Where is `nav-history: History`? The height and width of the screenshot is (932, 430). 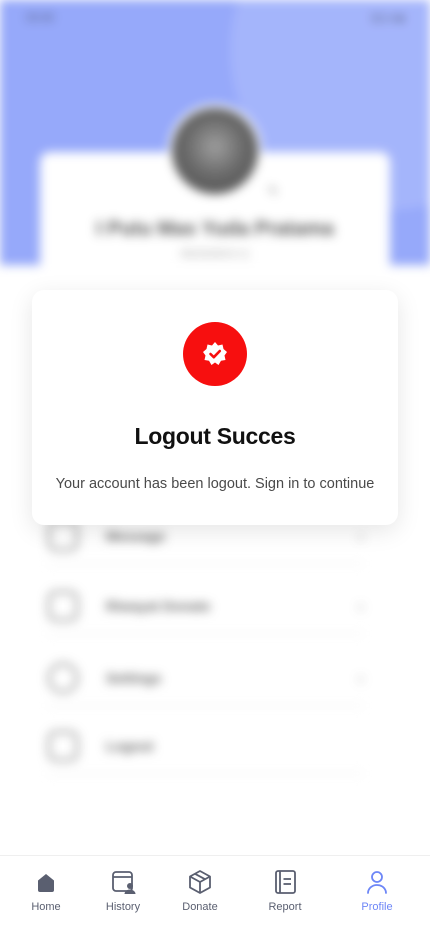 nav-history: History is located at coordinates (123, 890).